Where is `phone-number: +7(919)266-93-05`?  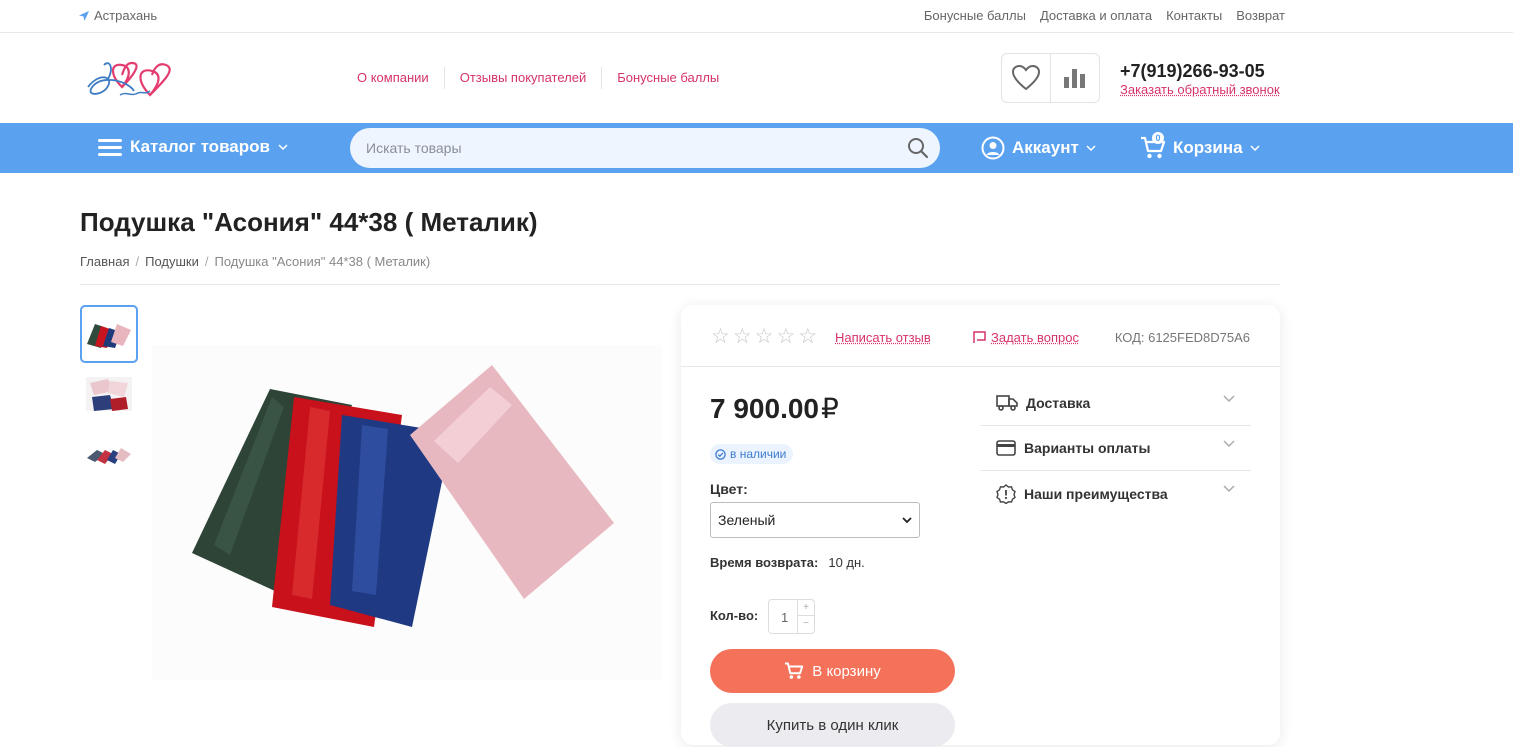
phone-number: +7(919)266-93-05 is located at coordinates (1192, 71).